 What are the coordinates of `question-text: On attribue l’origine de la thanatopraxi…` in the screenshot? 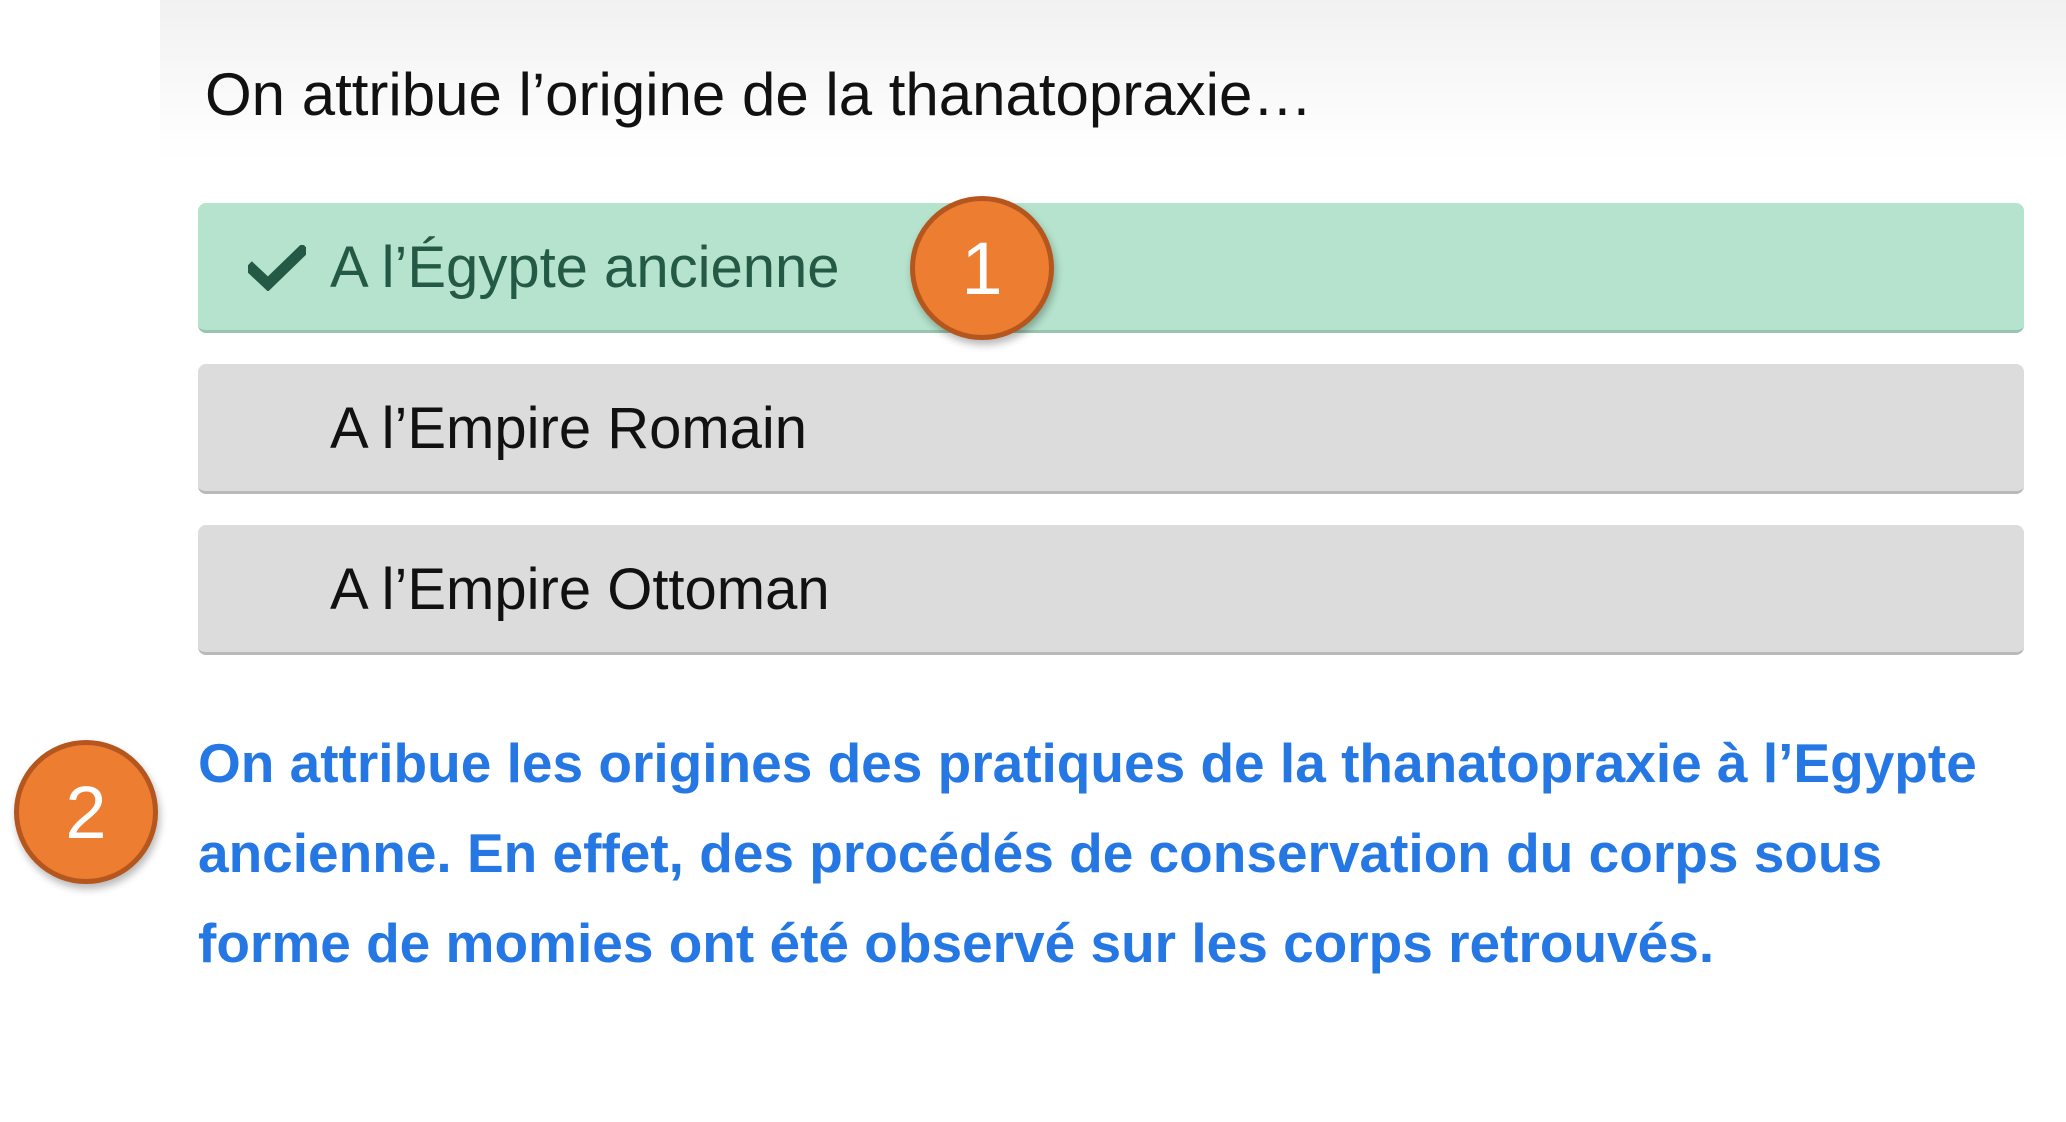 It's located at (759, 94).